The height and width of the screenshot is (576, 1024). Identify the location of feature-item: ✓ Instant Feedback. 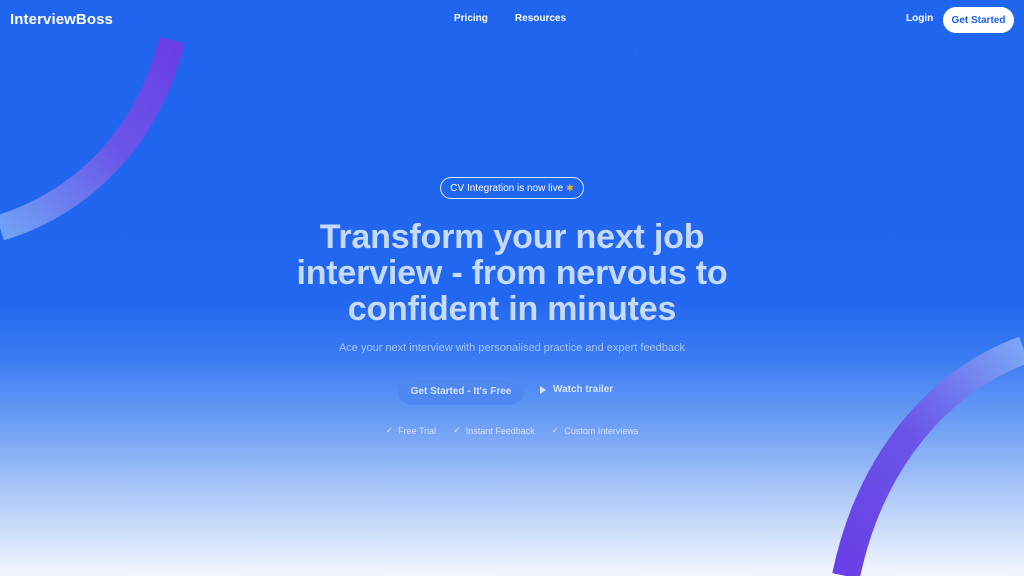
(494, 430).